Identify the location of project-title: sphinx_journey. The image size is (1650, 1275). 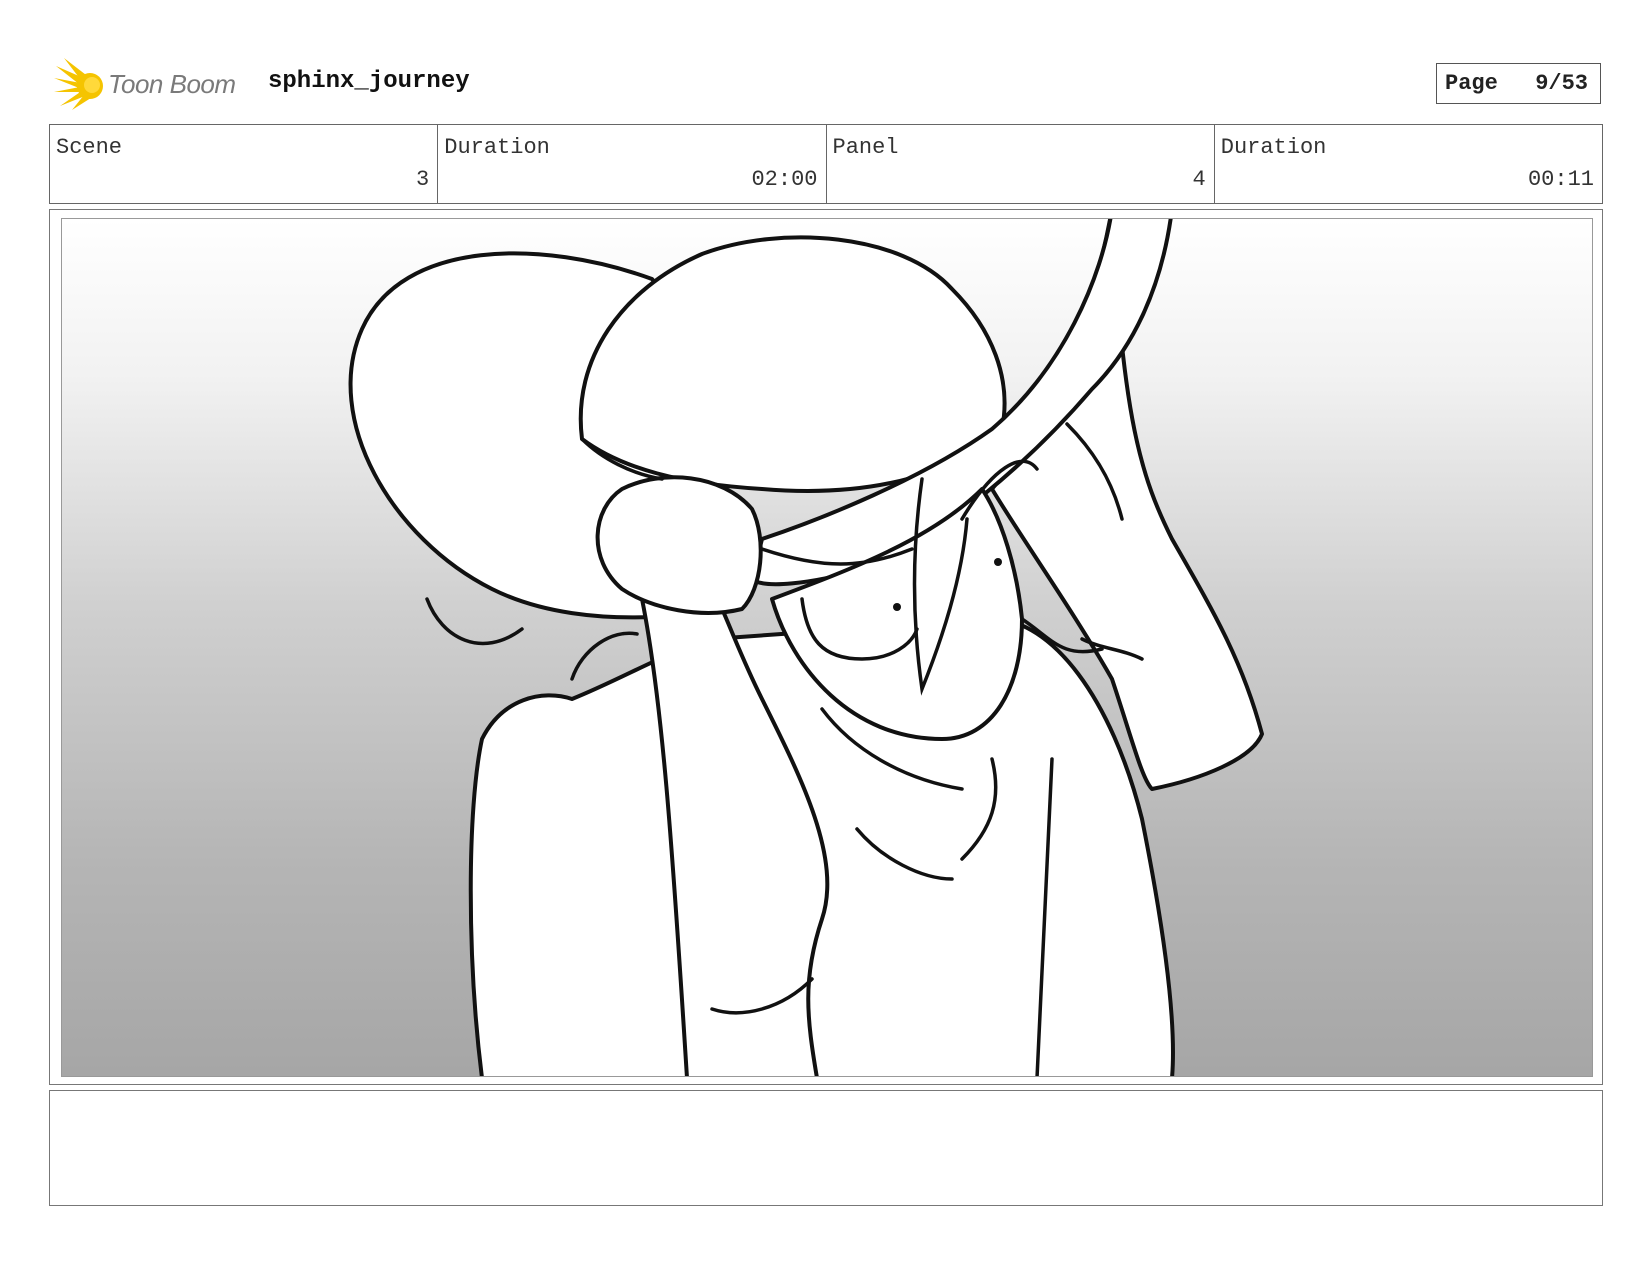
(369, 81).